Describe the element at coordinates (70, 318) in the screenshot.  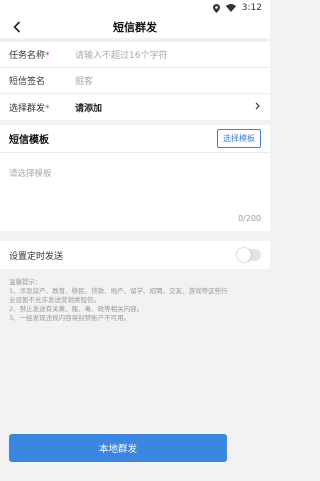
I see `tips-line: 3、一经发现违规内容将封禁账户不可用。` at that location.